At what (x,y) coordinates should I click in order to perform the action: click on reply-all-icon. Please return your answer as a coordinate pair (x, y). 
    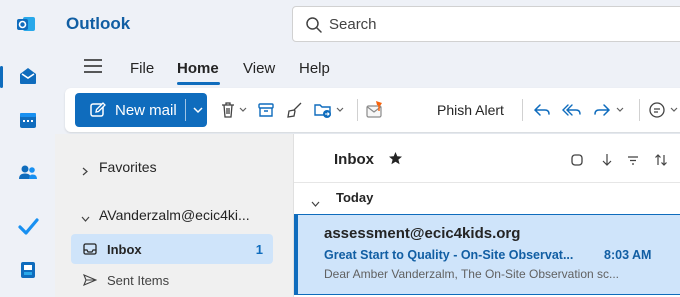
    Looking at the image, I should click on (571, 110).